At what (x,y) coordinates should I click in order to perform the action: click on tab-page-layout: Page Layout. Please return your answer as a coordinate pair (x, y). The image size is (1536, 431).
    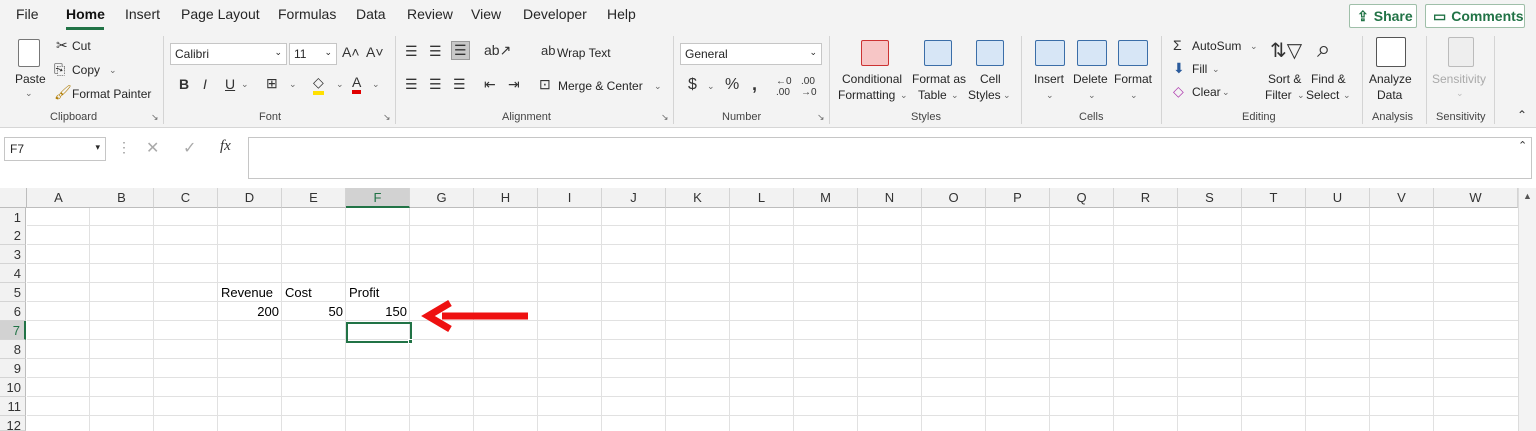
    Looking at the image, I should click on (220, 14).